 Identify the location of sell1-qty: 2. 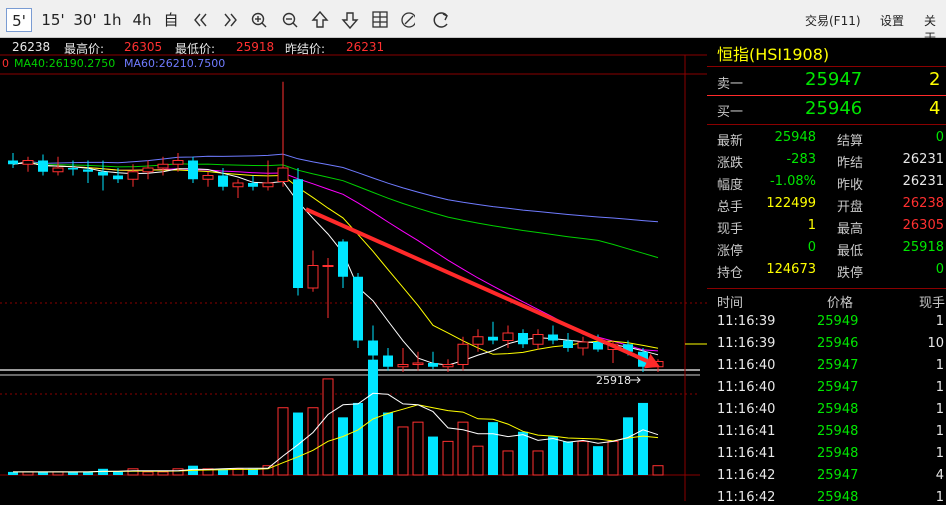
(935, 79).